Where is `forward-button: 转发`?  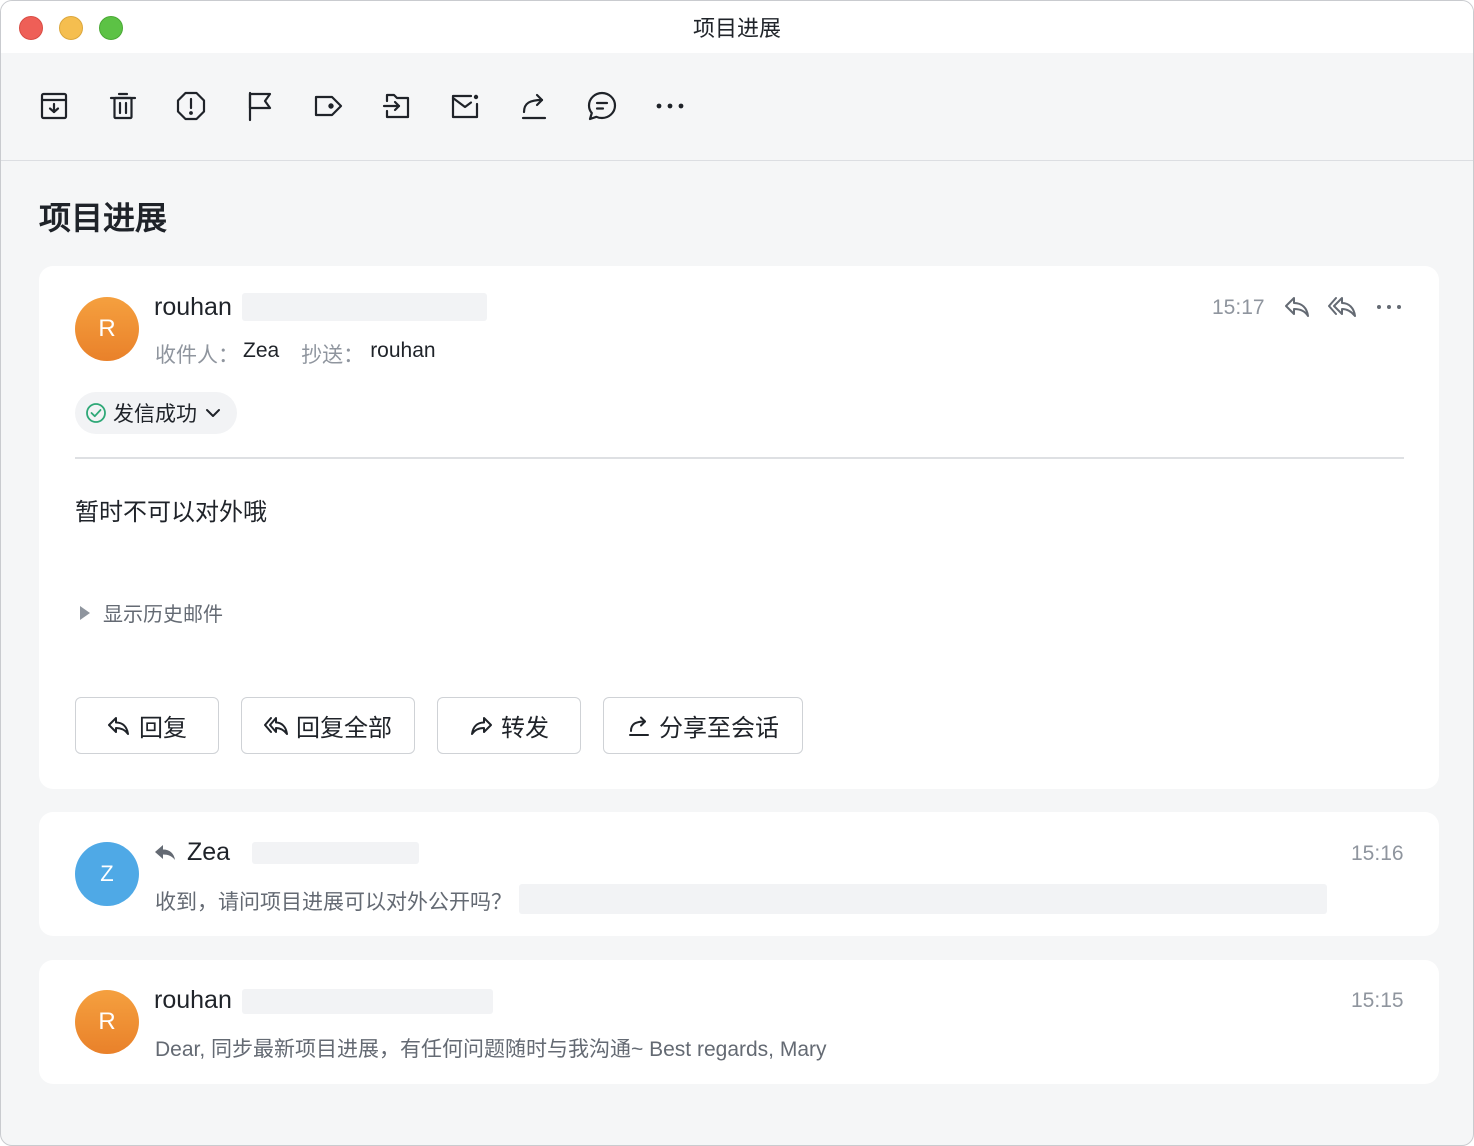
forward-button: 转发 is located at coordinates (509, 725).